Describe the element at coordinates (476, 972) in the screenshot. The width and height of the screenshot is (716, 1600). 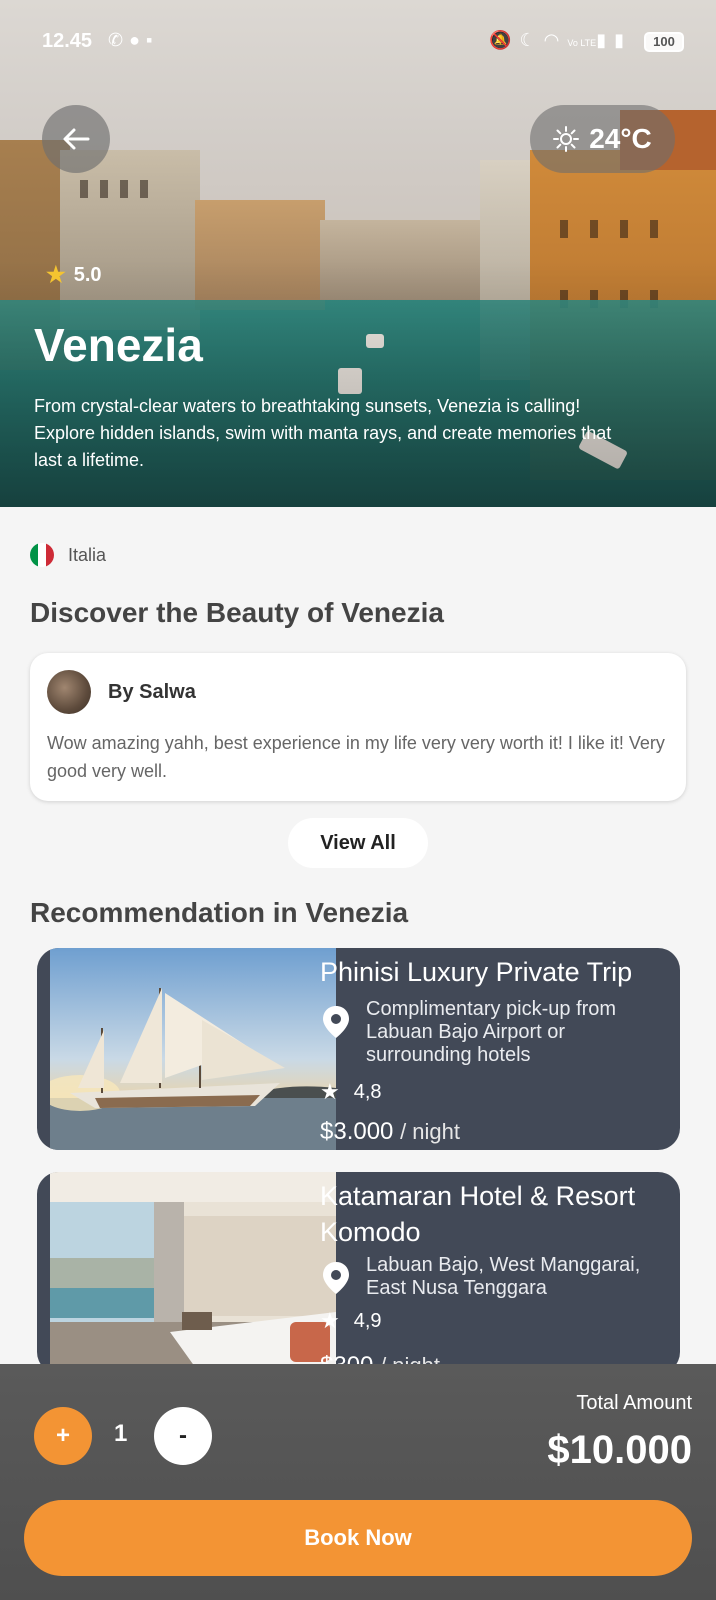
I see `recommendation-name: Phinisi Luxury Private Trip` at that location.